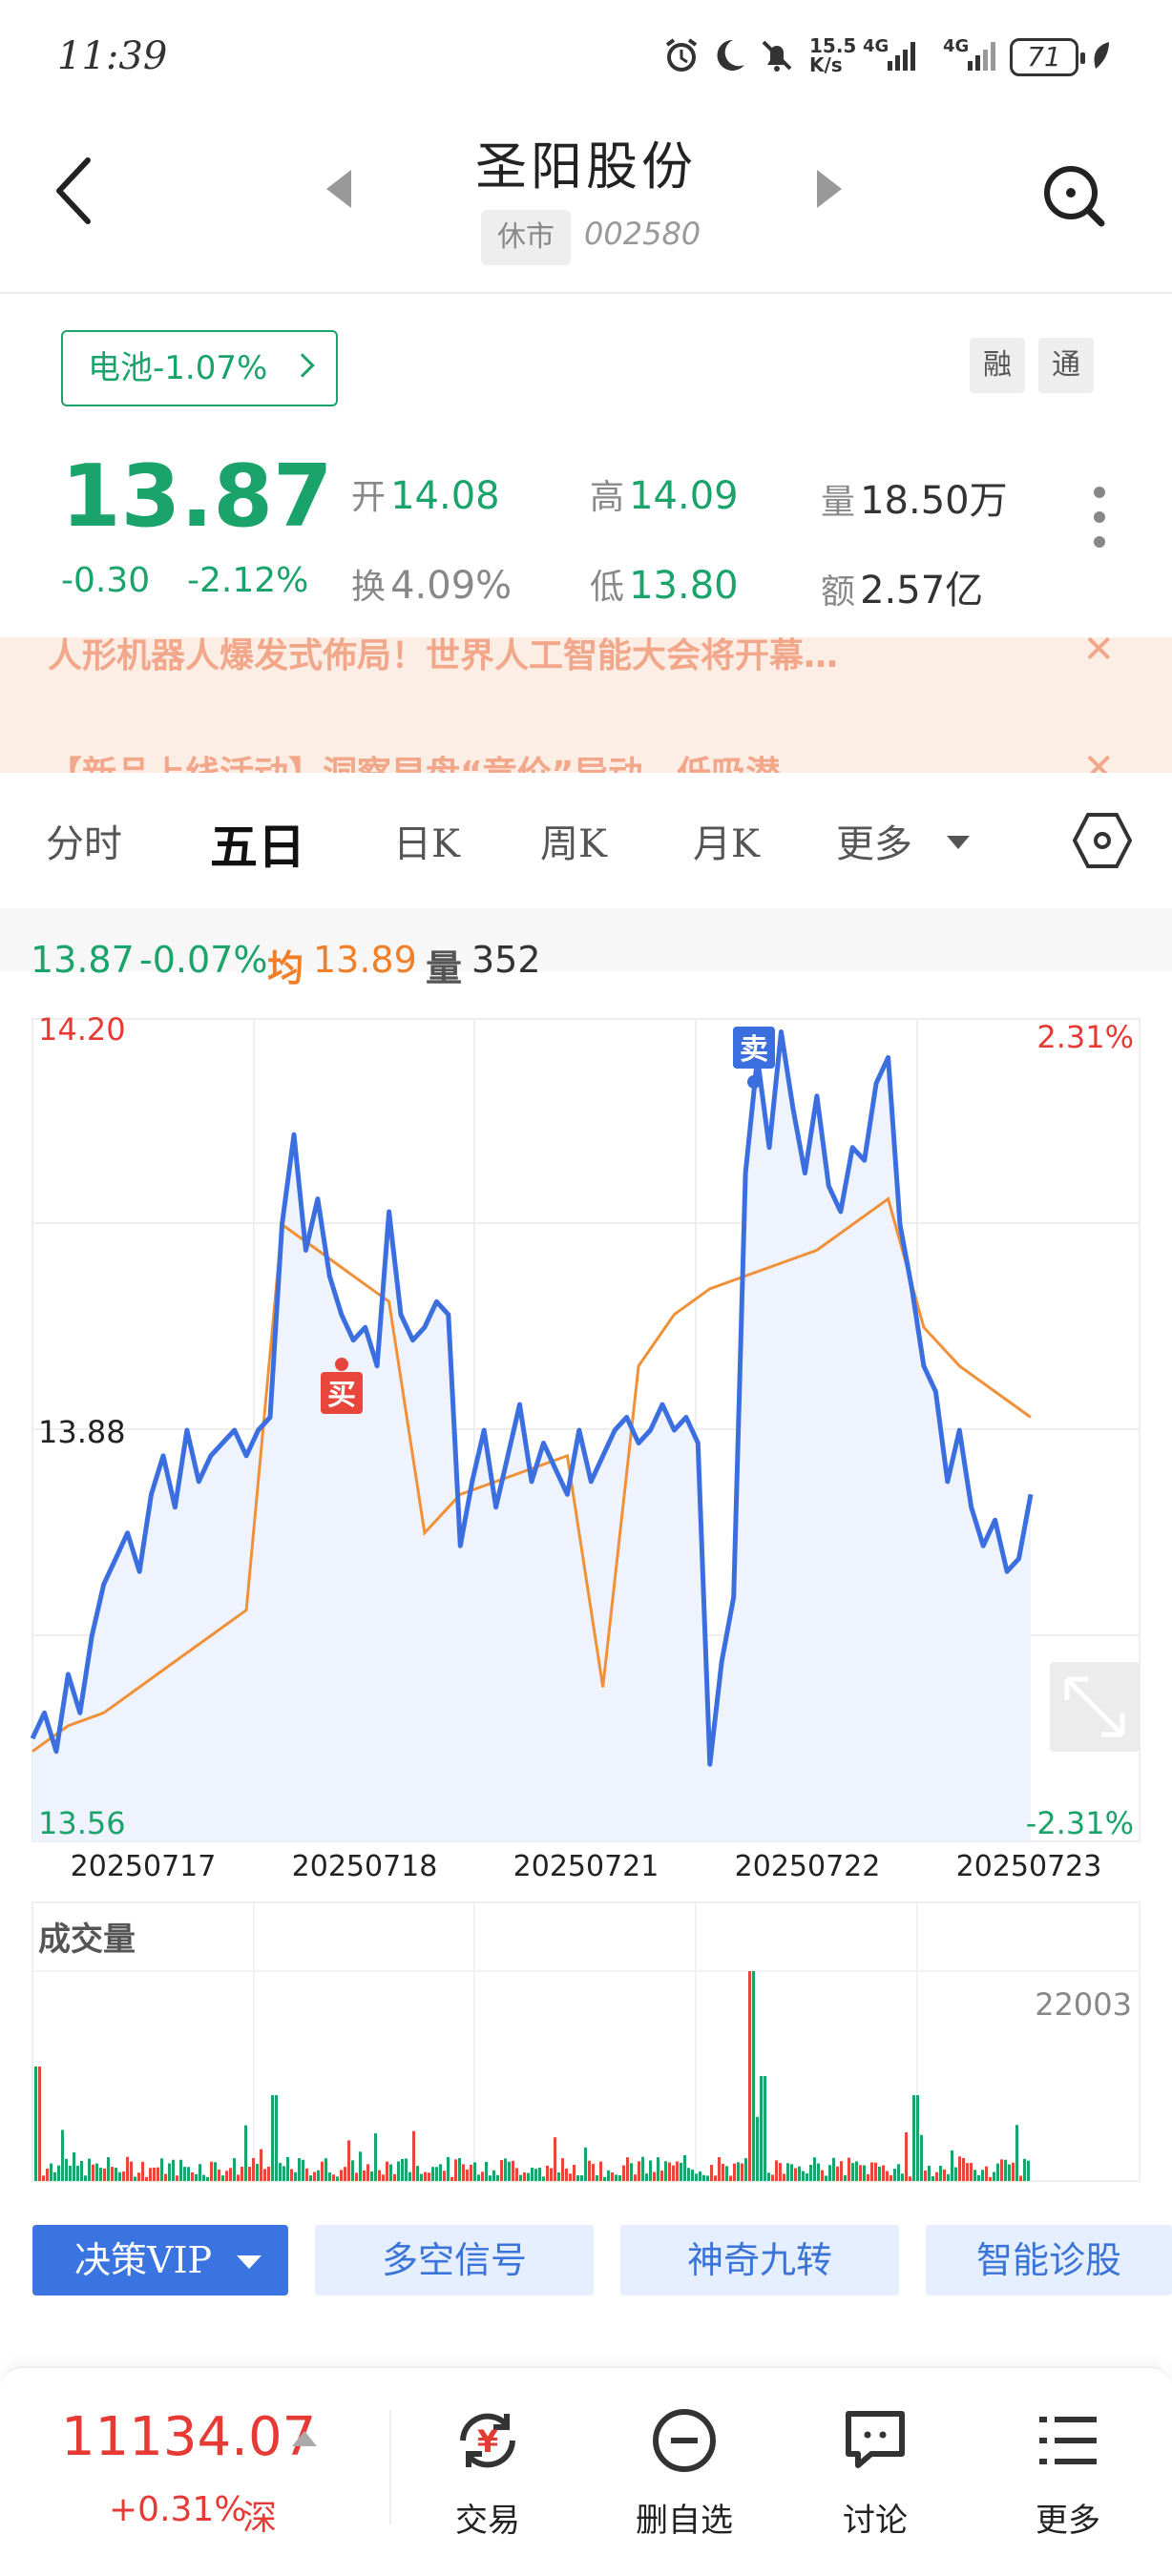  What do you see at coordinates (874, 840) in the screenshot?
I see `tab-more: 更多` at bounding box center [874, 840].